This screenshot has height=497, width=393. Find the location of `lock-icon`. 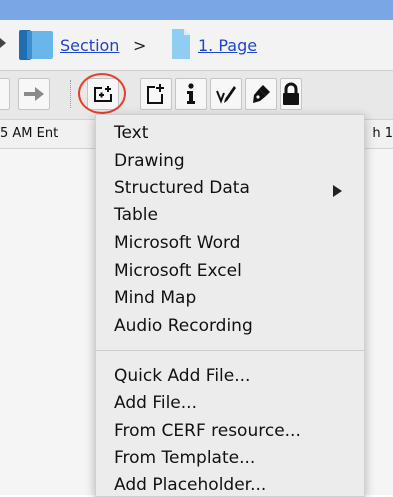

lock-icon is located at coordinates (291, 93).